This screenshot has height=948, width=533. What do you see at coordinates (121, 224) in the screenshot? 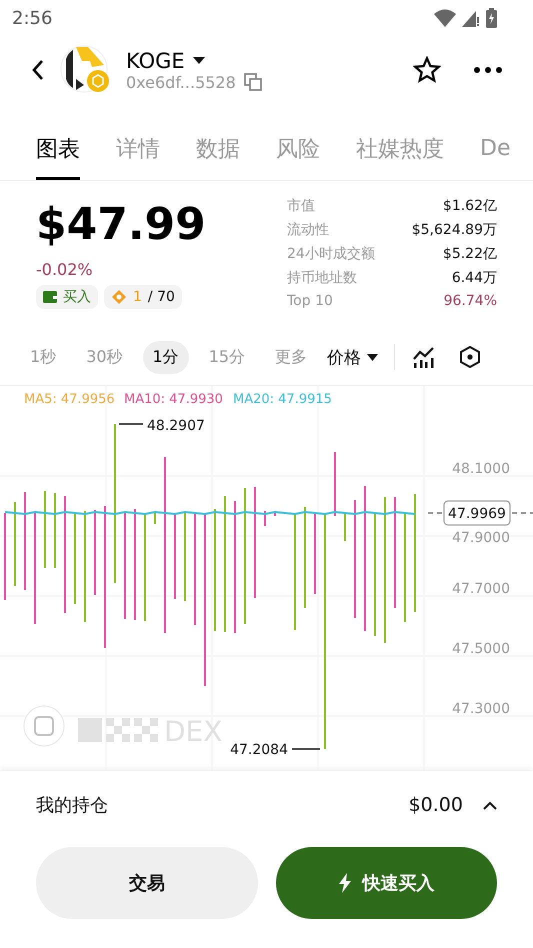
I see `token-price: $47.99` at bounding box center [121, 224].